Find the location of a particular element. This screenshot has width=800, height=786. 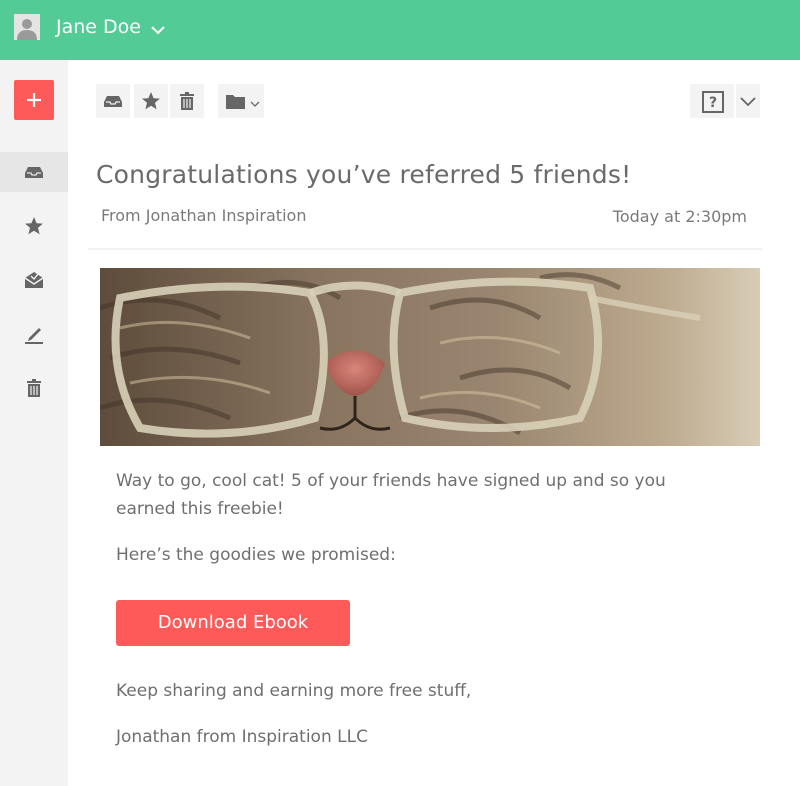

plus-icon is located at coordinates (34, 100).